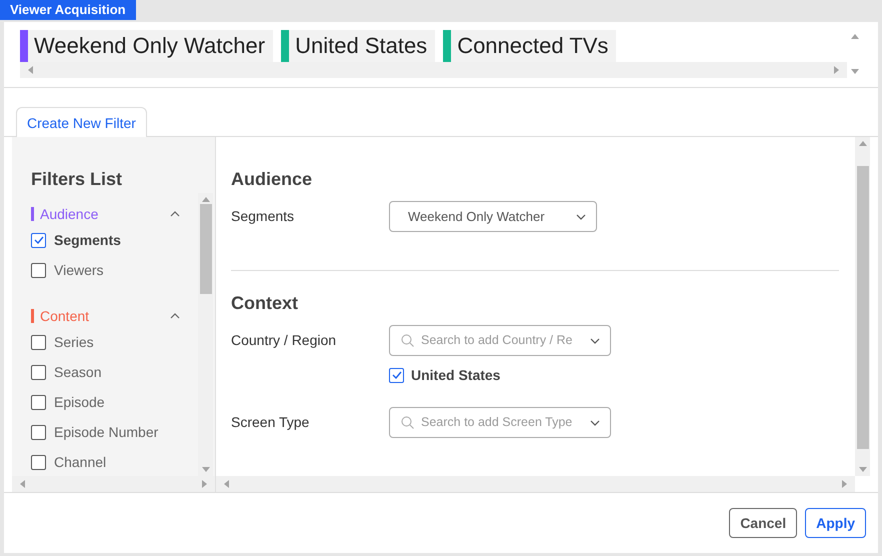 This screenshot has width=882, height=556. What do you see at coordinates (263, 216) in the screenshot?
I see `field-label: Segments` at bounding box center [263, 216].